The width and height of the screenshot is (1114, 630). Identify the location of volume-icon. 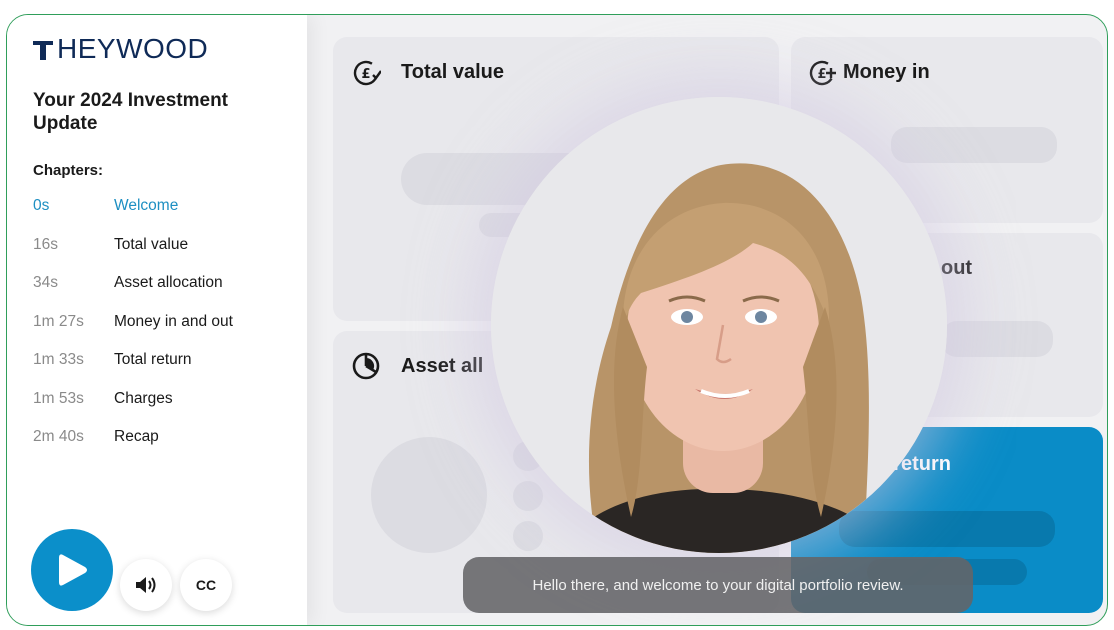
(146, 585).